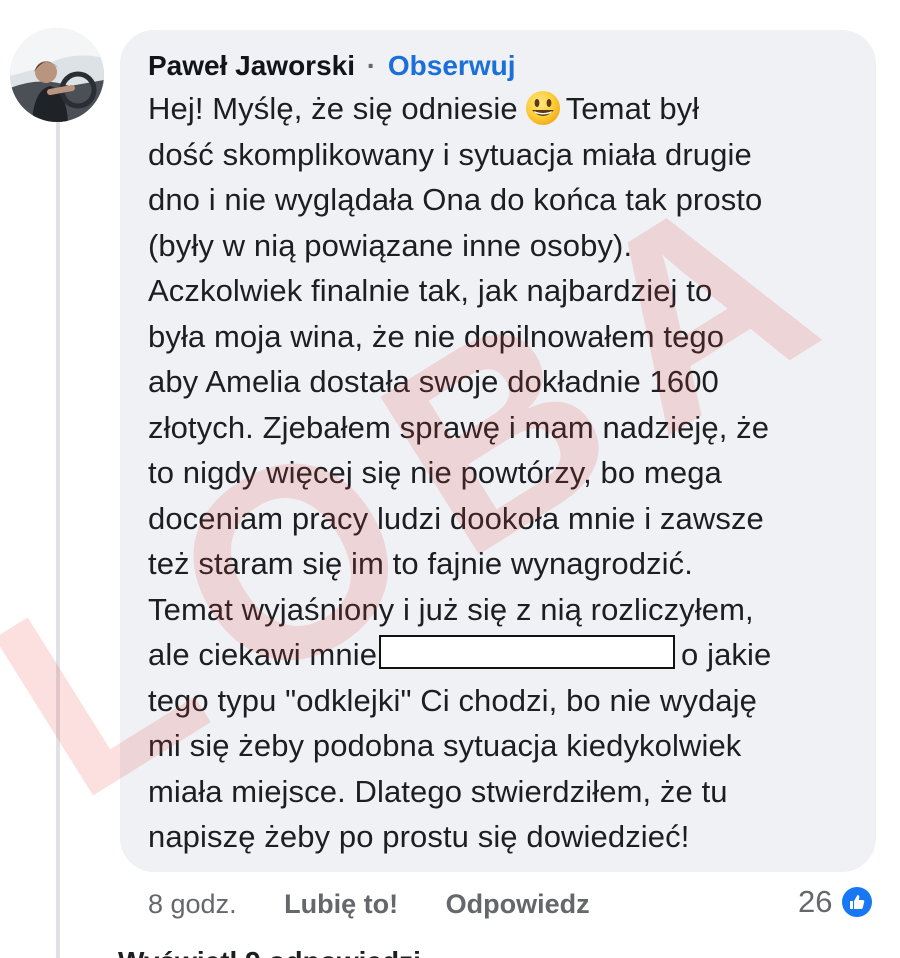  What do you see at coordinates (452, 65) in the screenshot?
I see `follow-button: Obserwuj` at bounding box center [452, 65].